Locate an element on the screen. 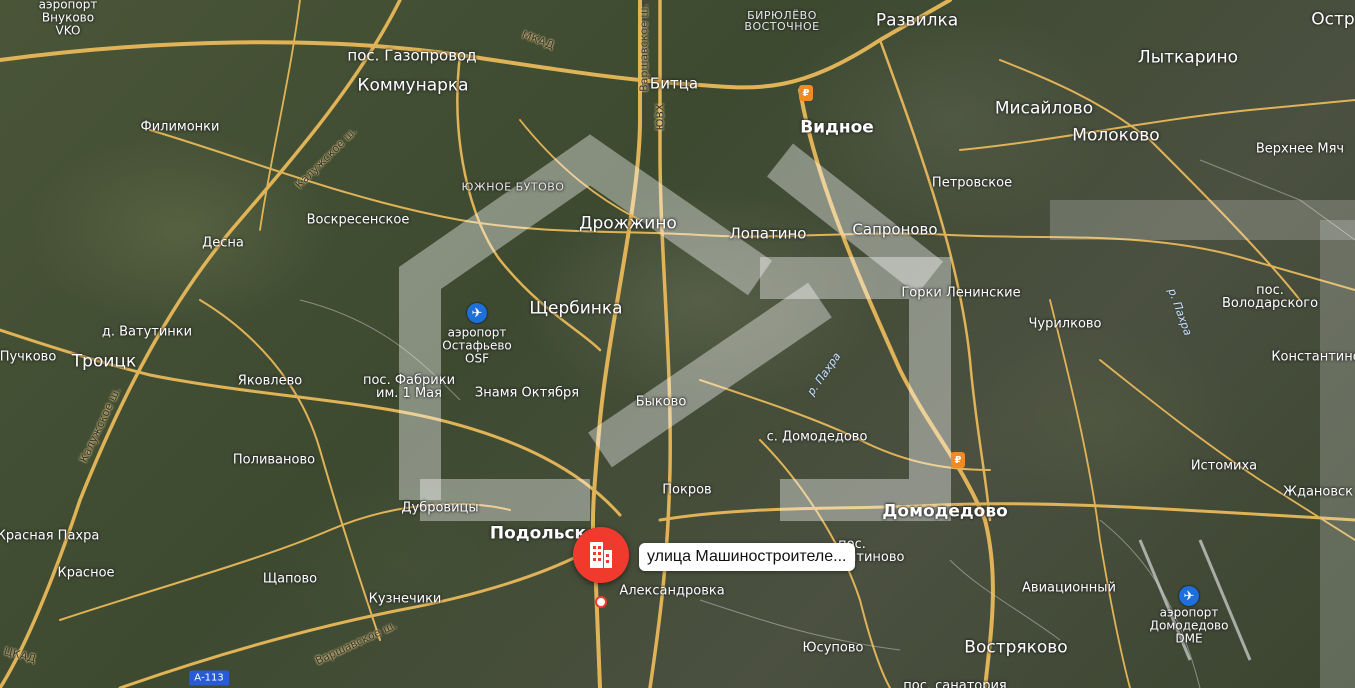 The height and width of the screenshot is (688, 1355). district-birulevo: БИРЮЛЁВО ВОСТОЧНОЕ is located at coordinates (781, 21).